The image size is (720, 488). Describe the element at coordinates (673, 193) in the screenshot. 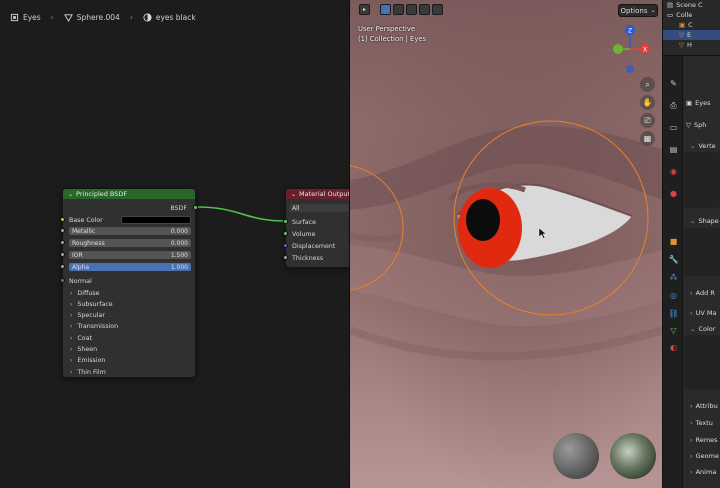

I see `world-tab-icon: ●` at that location.